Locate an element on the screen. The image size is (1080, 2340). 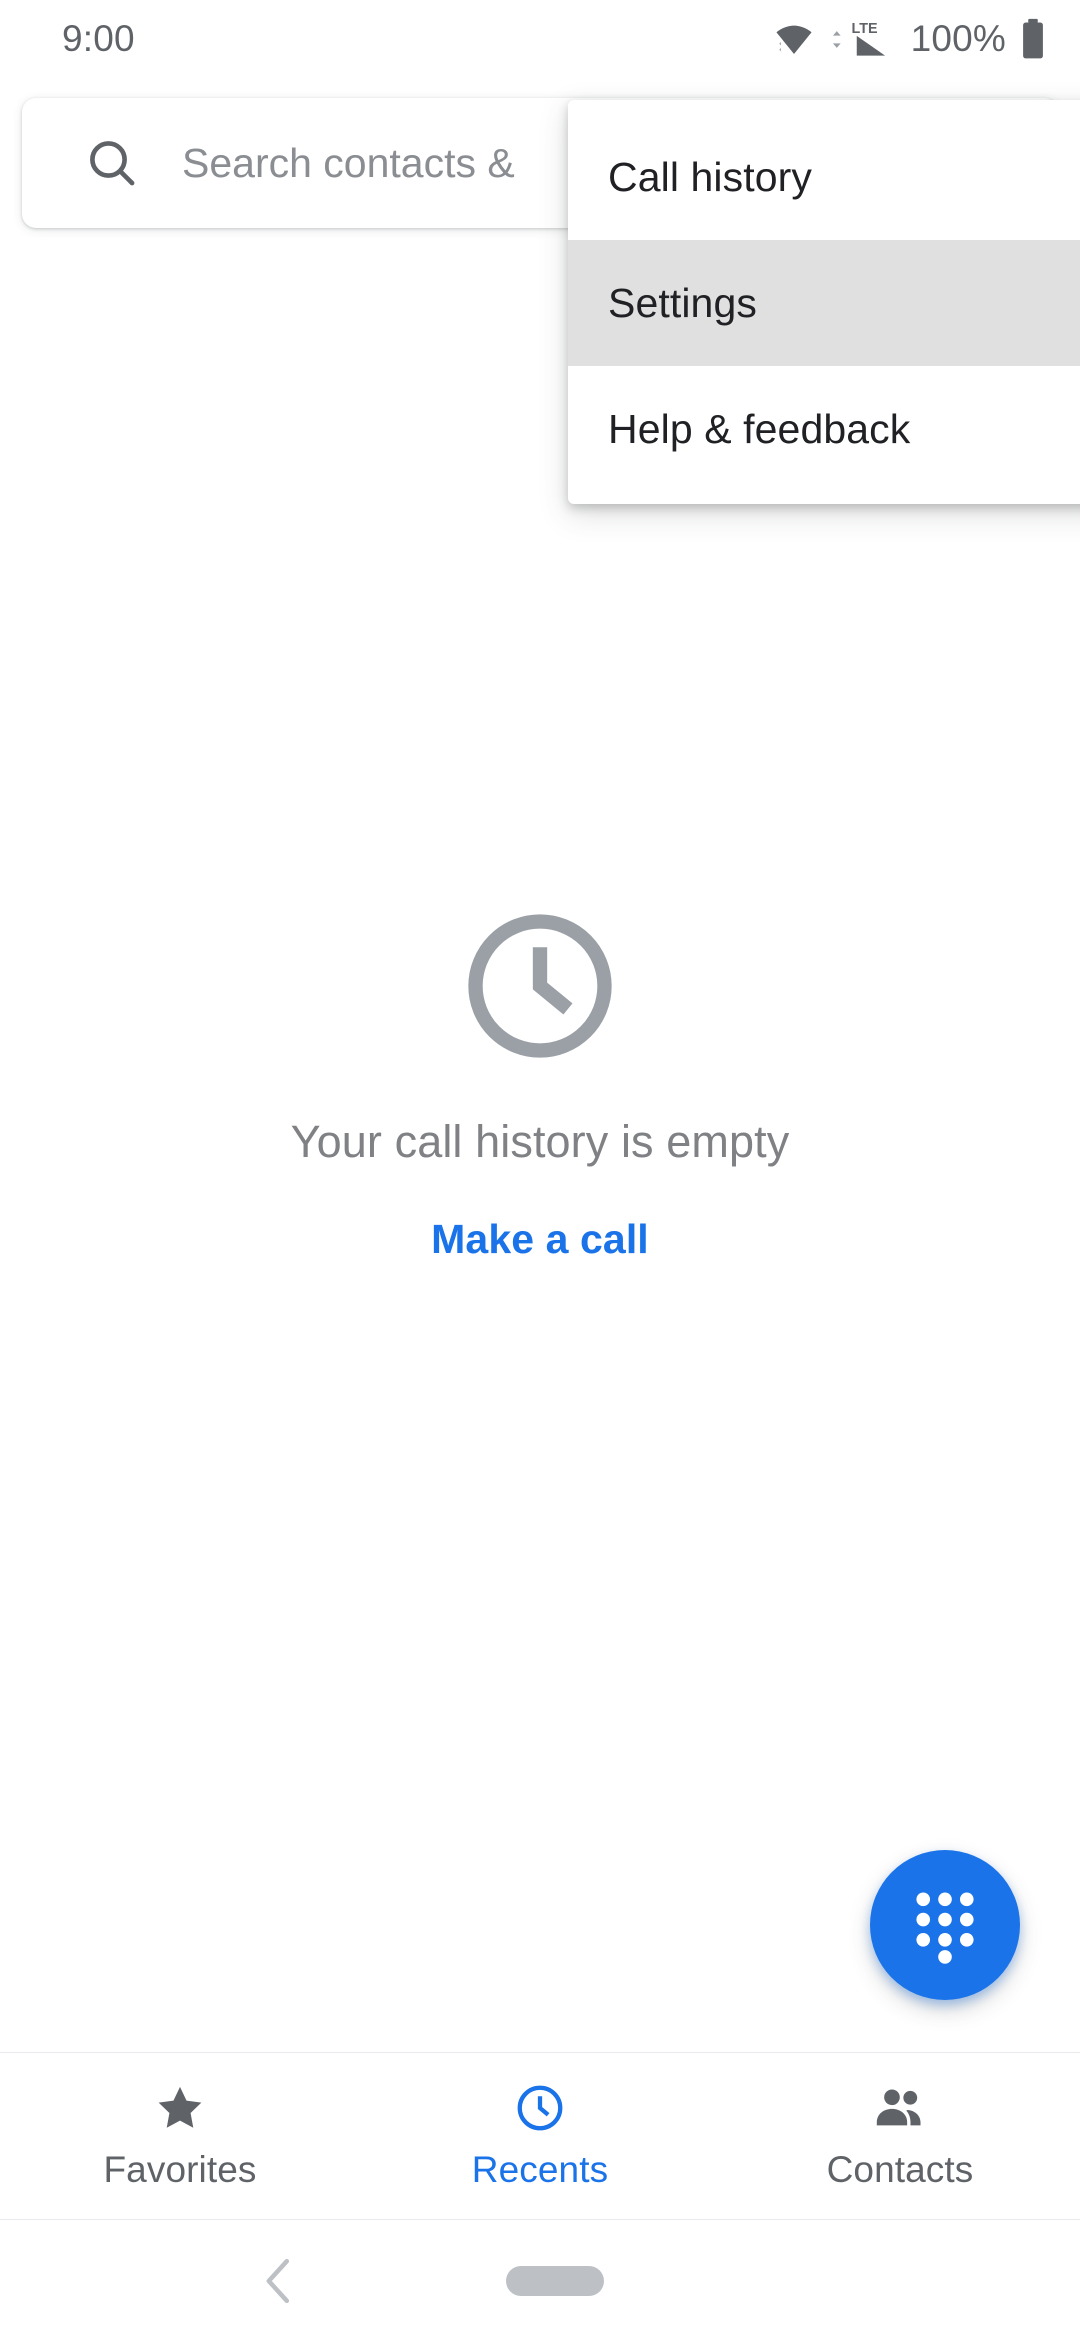
make-a-call-link: Make a call is located at coordinates (540, 1239).